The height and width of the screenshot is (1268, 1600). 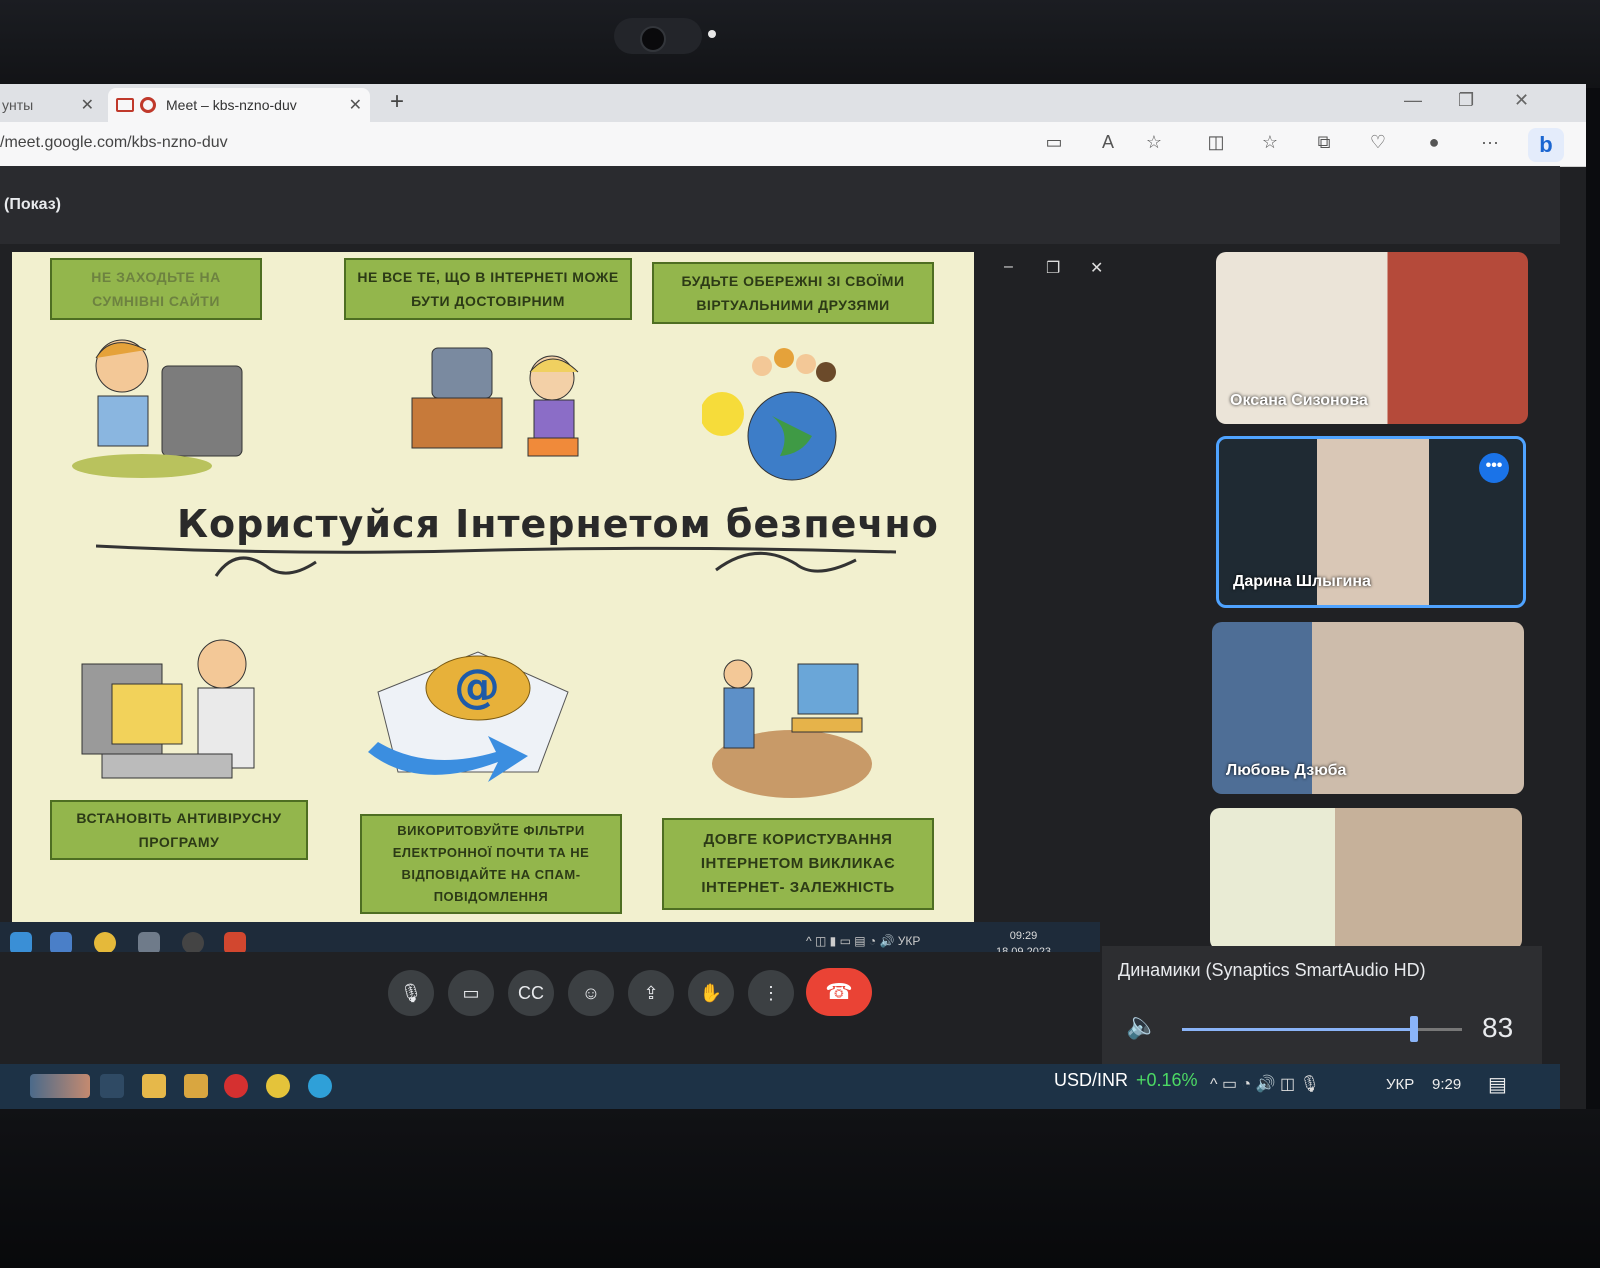 I want to click on audio-device-label: Динамики (Synaptics SmartAudio HD), so click(x=1272, y=970).